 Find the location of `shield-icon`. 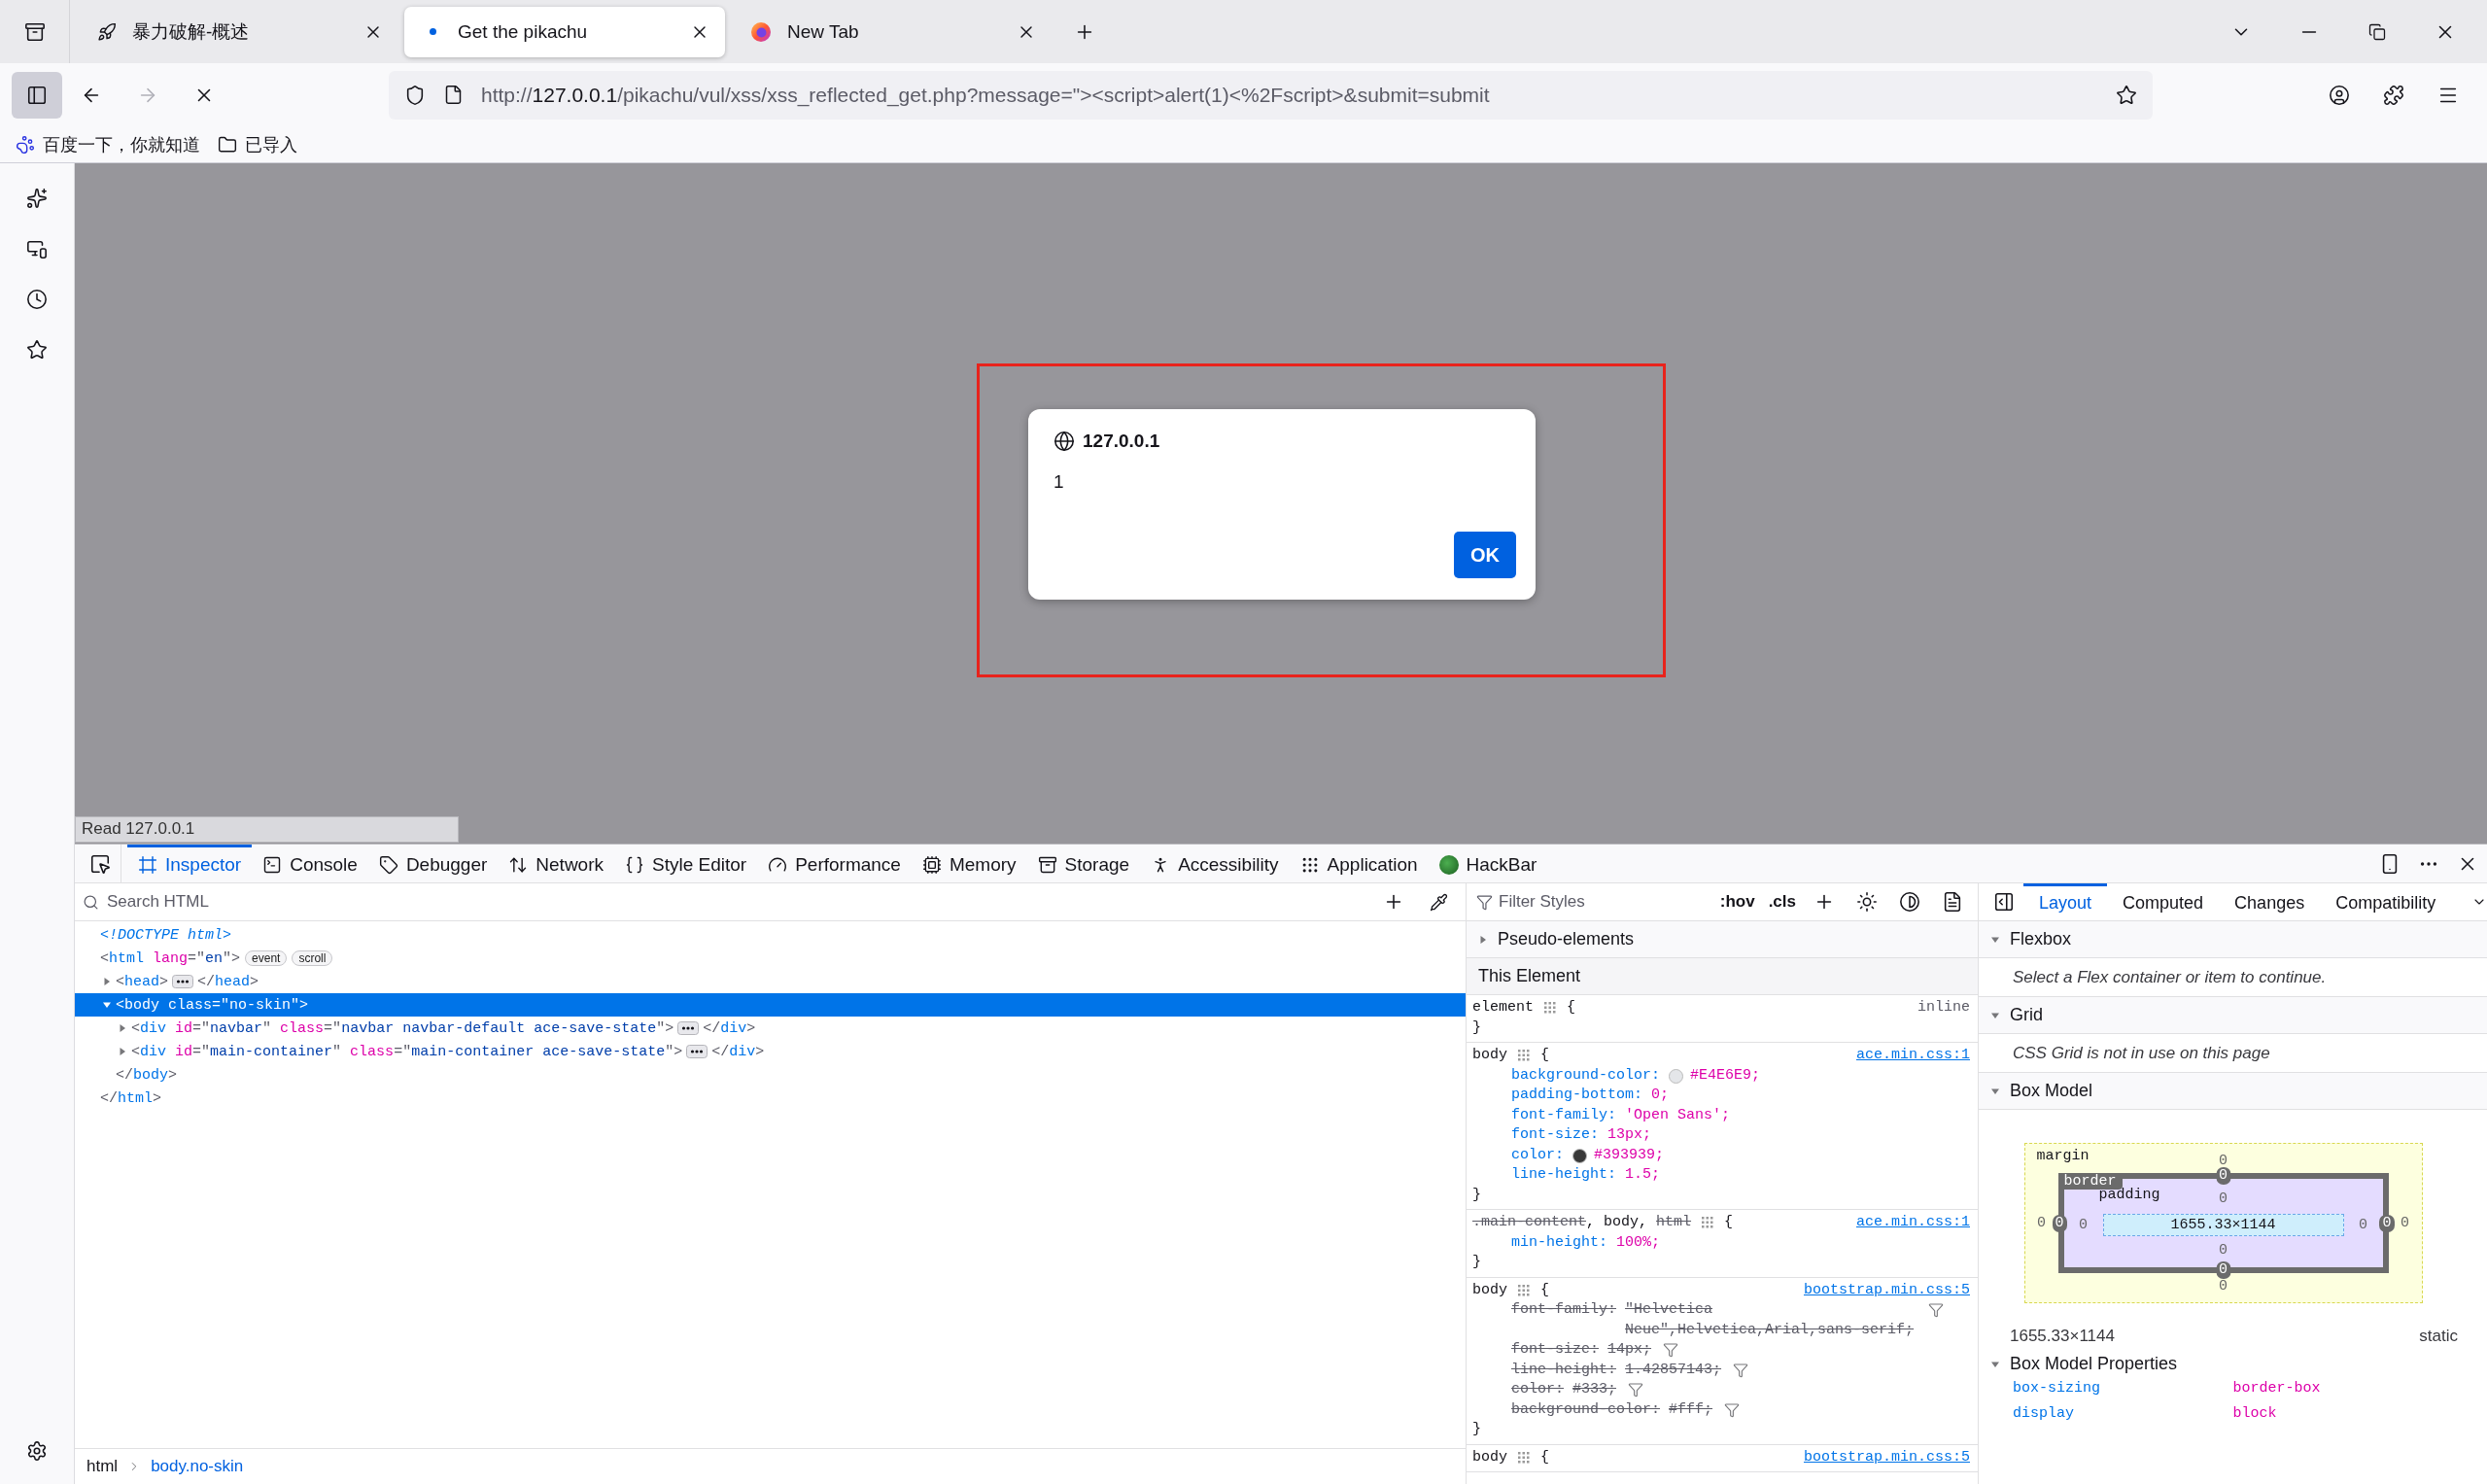

shield-icon is located at coordinates (415, 95).